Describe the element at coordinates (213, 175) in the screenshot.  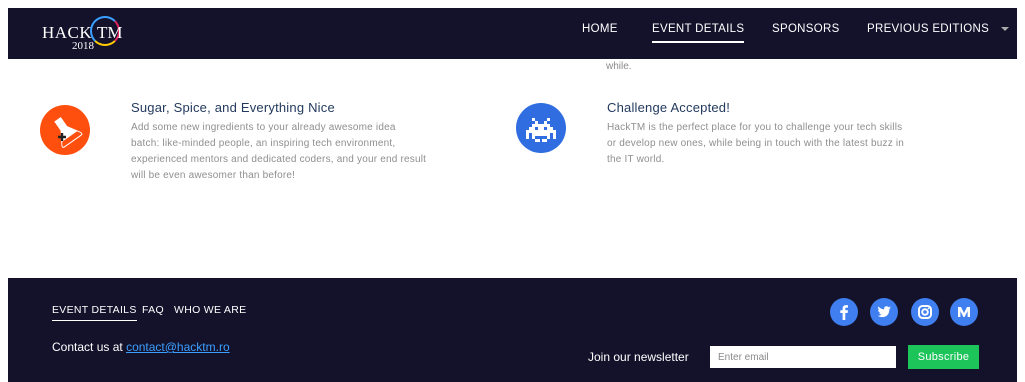
I see `feature-desc-line: will be even awesomer than before!` at that location.